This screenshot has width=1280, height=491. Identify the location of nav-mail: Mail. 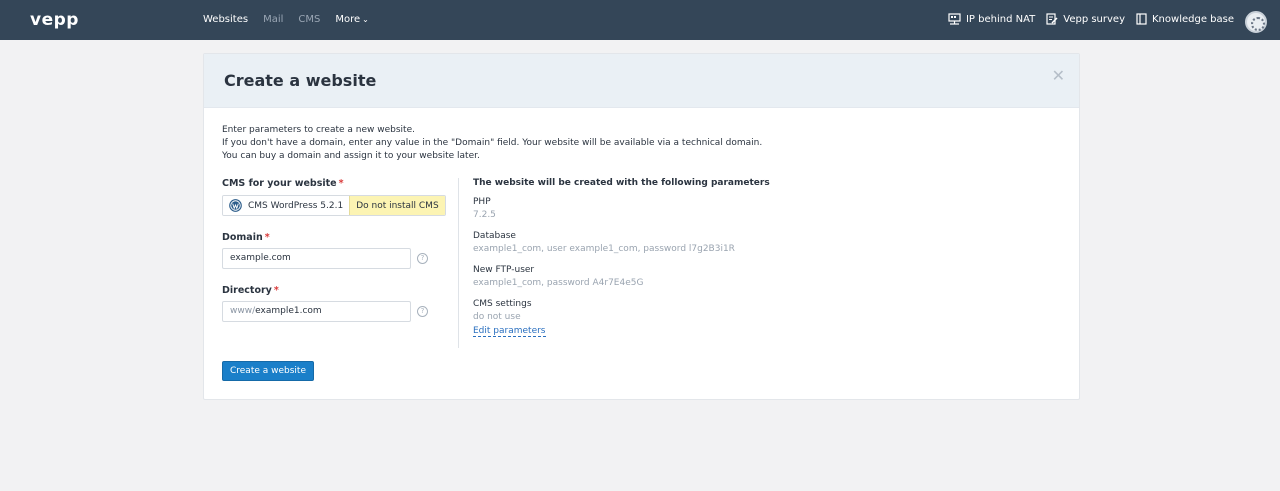
(273, 19).